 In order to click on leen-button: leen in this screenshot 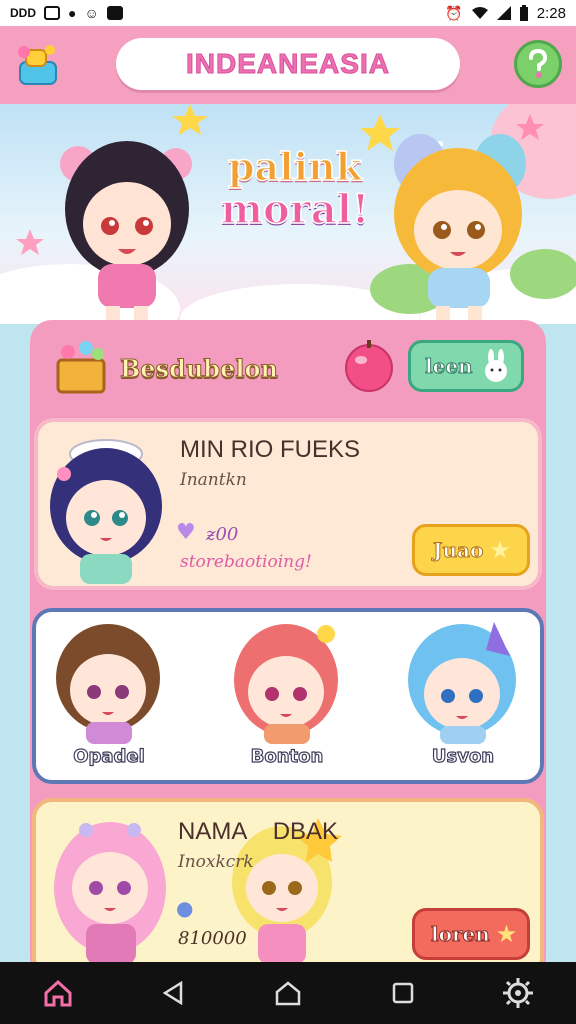, I will do `click(466, 366)`.